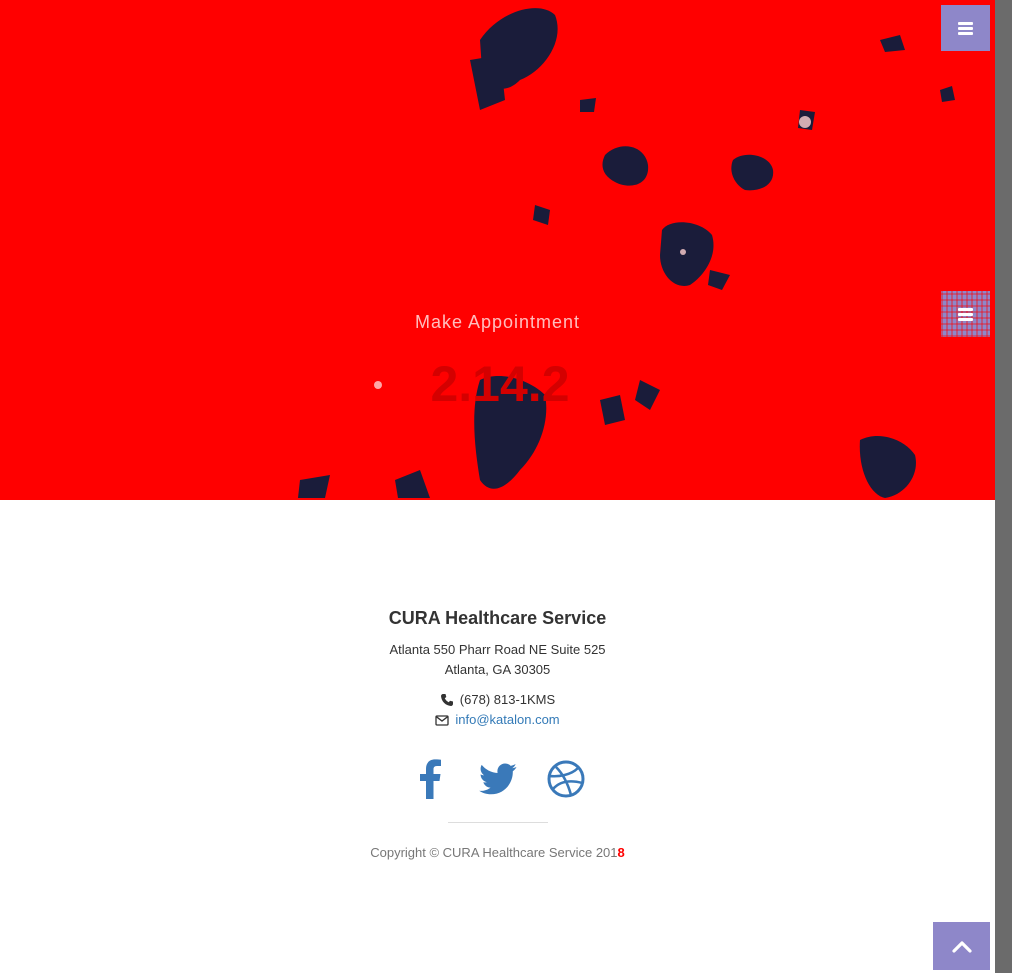 The width and height of the screenshot is (1012, 973). What do you see at coordinates (507, 719) in the screenshot?
I see `email-link: info@katalon.com` at bounding box center [507, 719].